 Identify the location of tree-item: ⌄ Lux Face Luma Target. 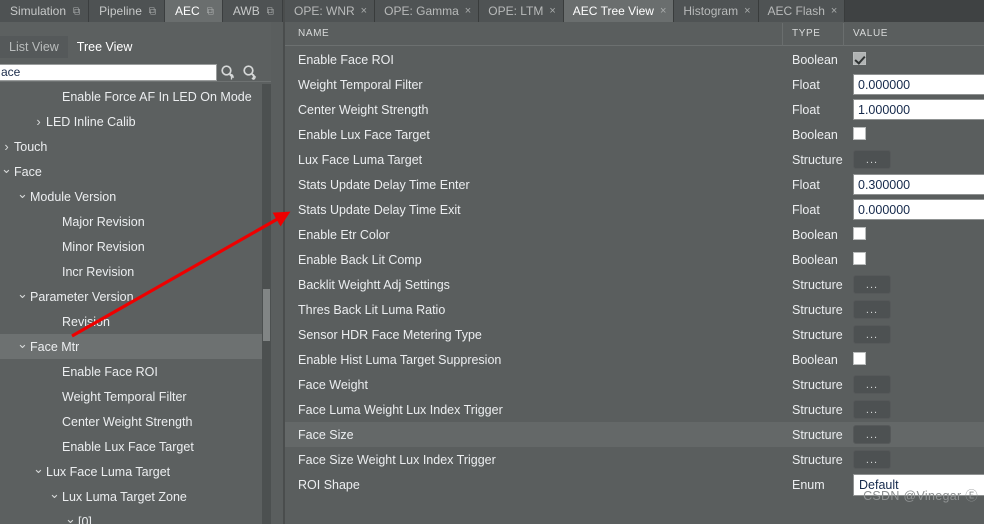
(131, 471).